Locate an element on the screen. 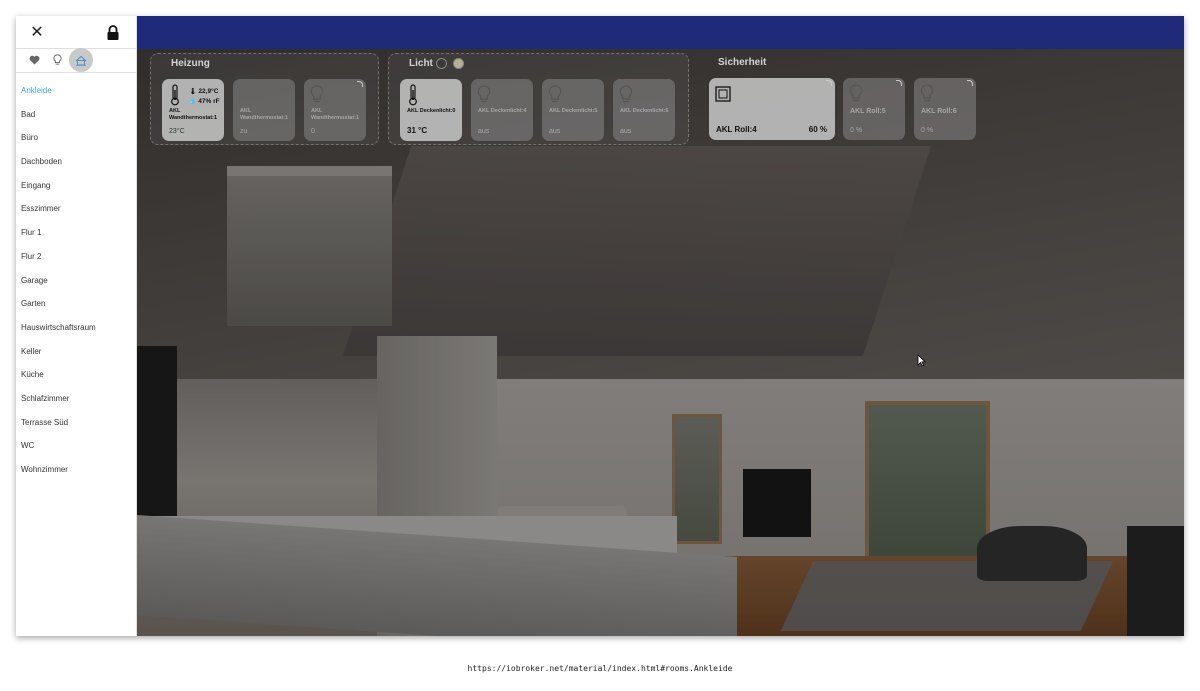 The width and height of the screenshot is (1200, 691). thermostat-temperature: 22,9°C is located at coordinates (208, 91).